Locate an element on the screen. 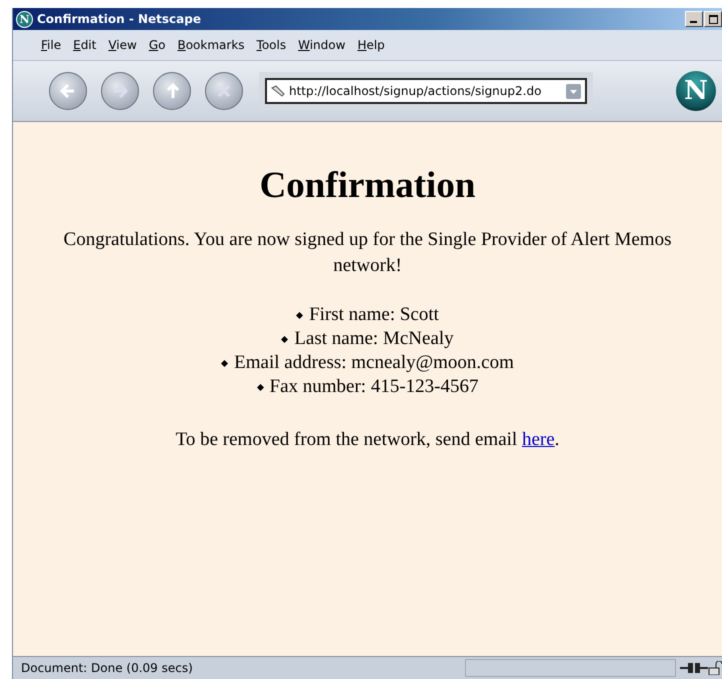 The width and height of the screenshot is (722, 679). window-title: Confirmation - Netscape is located at coordinates (119, 19).